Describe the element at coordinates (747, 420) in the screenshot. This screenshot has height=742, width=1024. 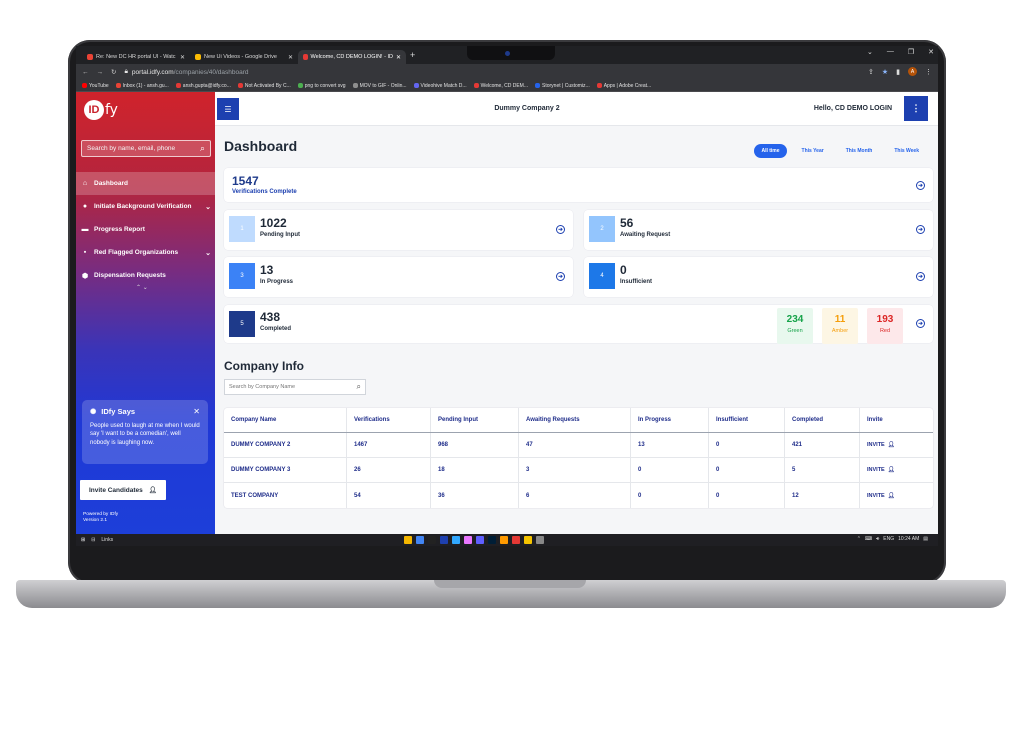
I see `column-header: Insufficient` at that location.